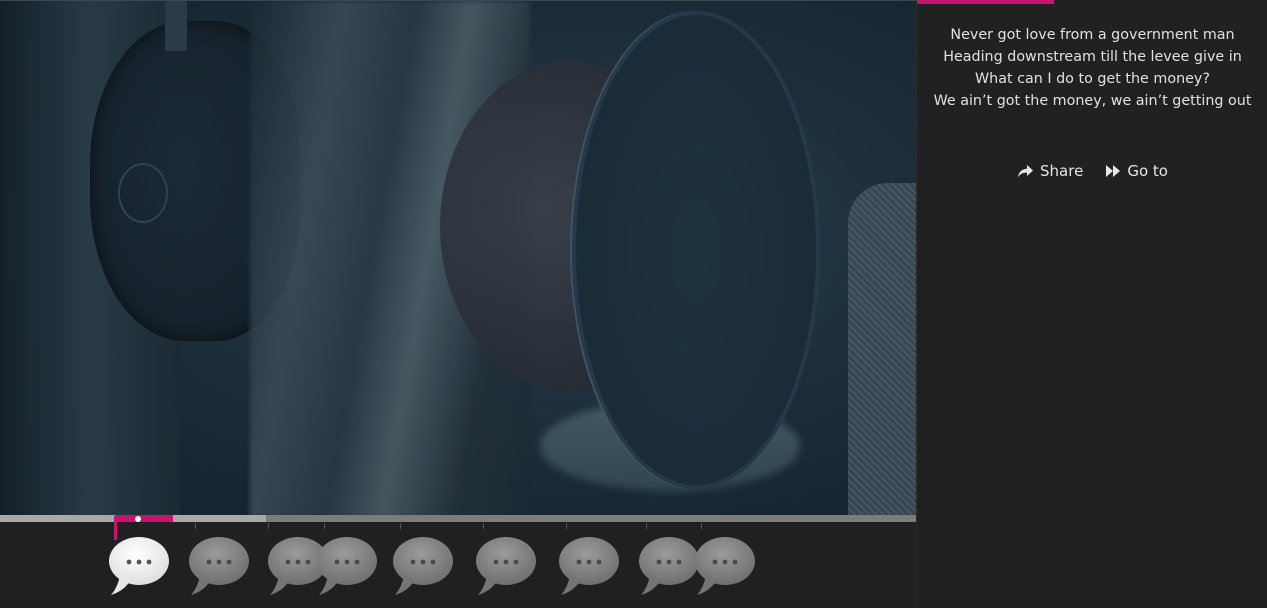 Image resolution: width=1267 pixels, height=608 pixels. What do you see at coordinates (458, 518) in the screenshot?
I see `video-progress-bar` at bounding box center [458, 518].